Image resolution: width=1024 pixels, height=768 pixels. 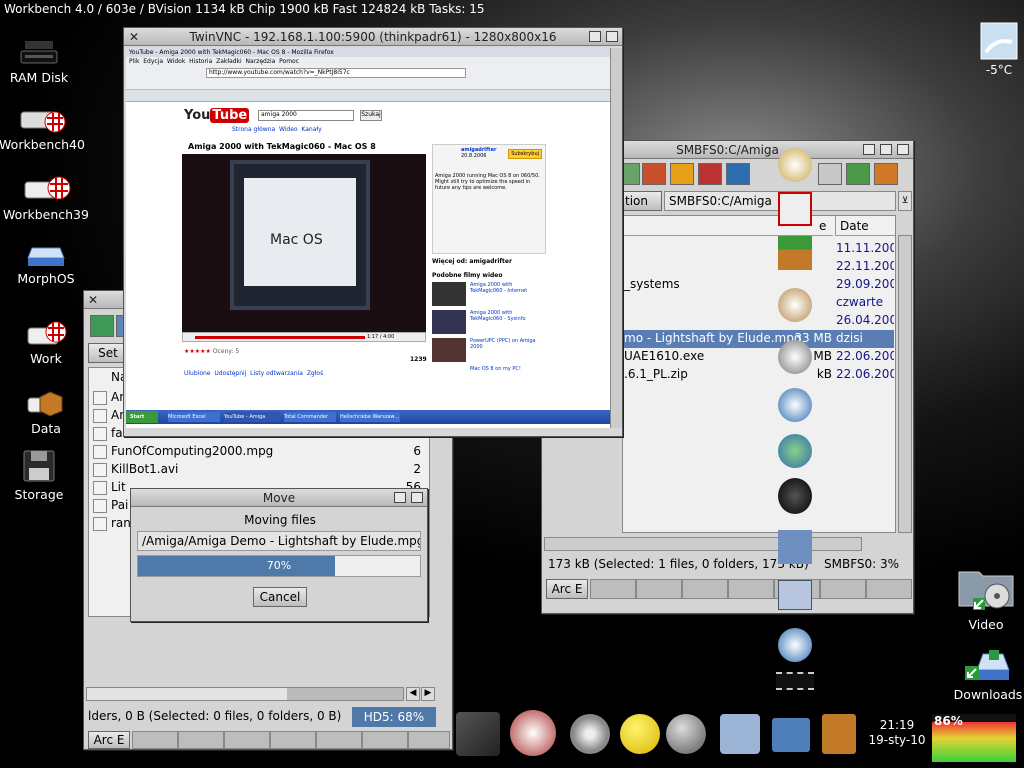 What do you see at coordinates (795, 451) in the screenshot?
I see `dock-item-sync` at bounding box center [795, 451].